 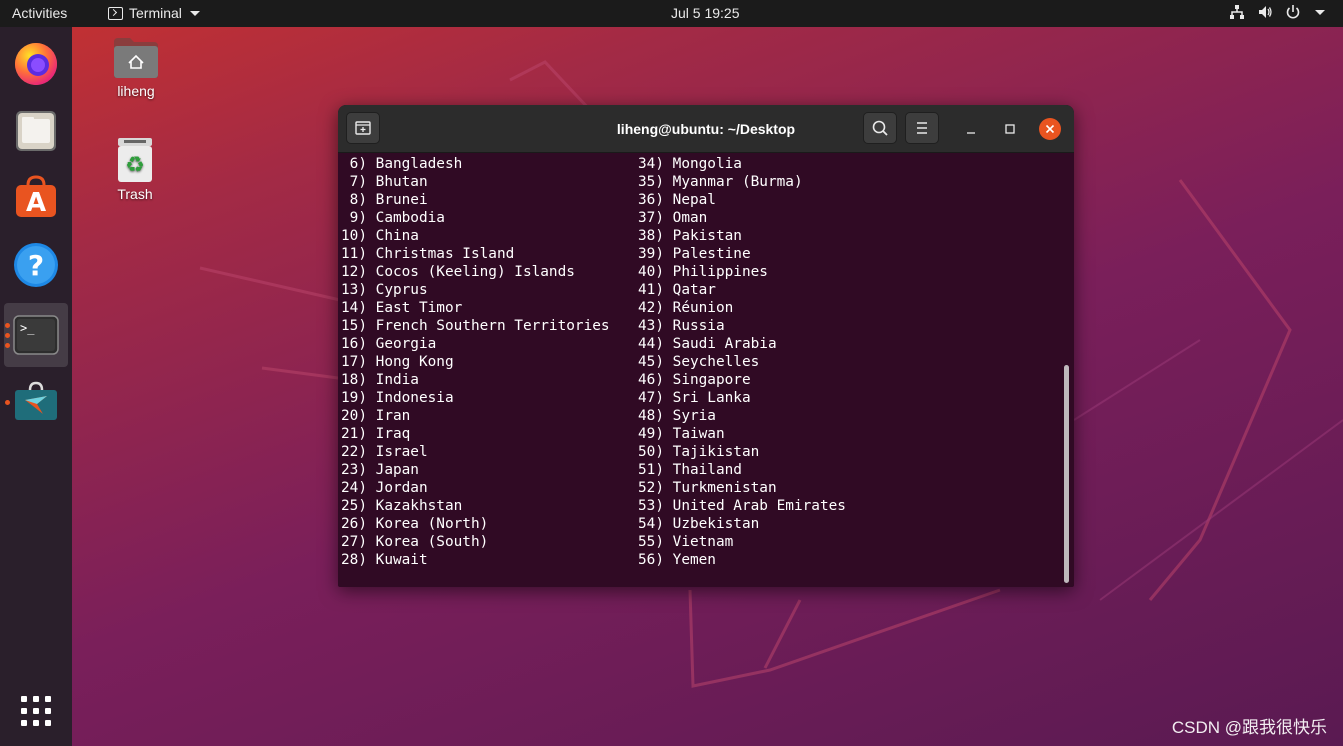 What do you see at coordinates (1237, 12) in the screenshot?
I see `network-icon` at bounding box center [1237, 12].